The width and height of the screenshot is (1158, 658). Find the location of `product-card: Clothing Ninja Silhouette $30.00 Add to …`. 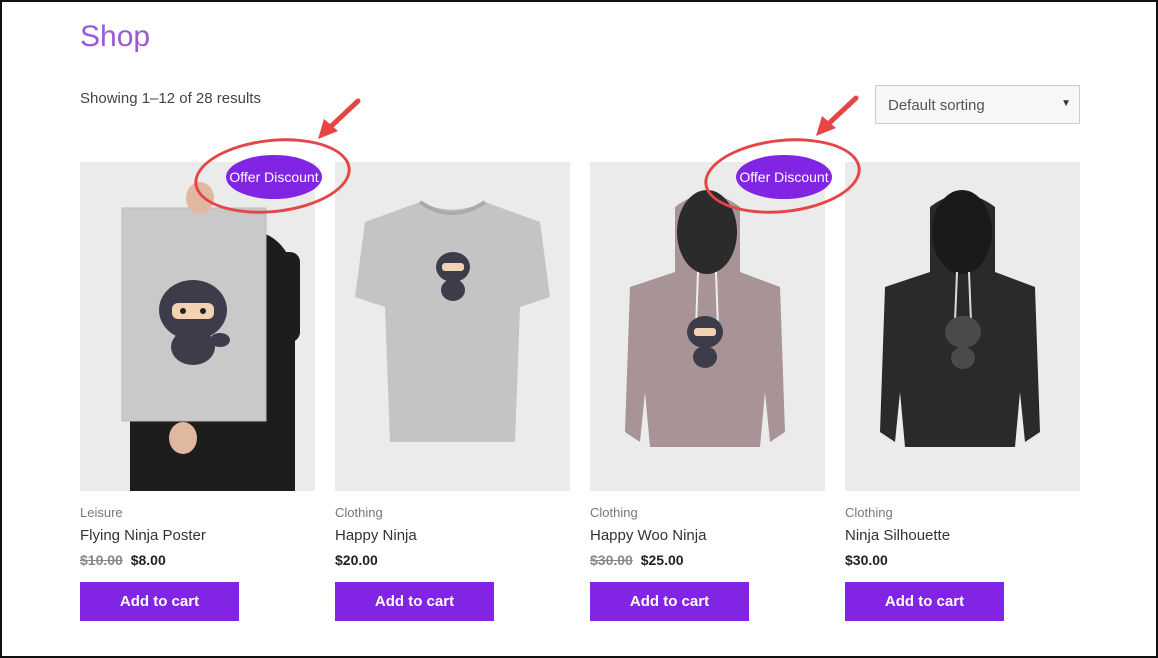

product-card: Clothing Ninja Silhouette $30.00 Add to … is located at coordinates (962, 391).